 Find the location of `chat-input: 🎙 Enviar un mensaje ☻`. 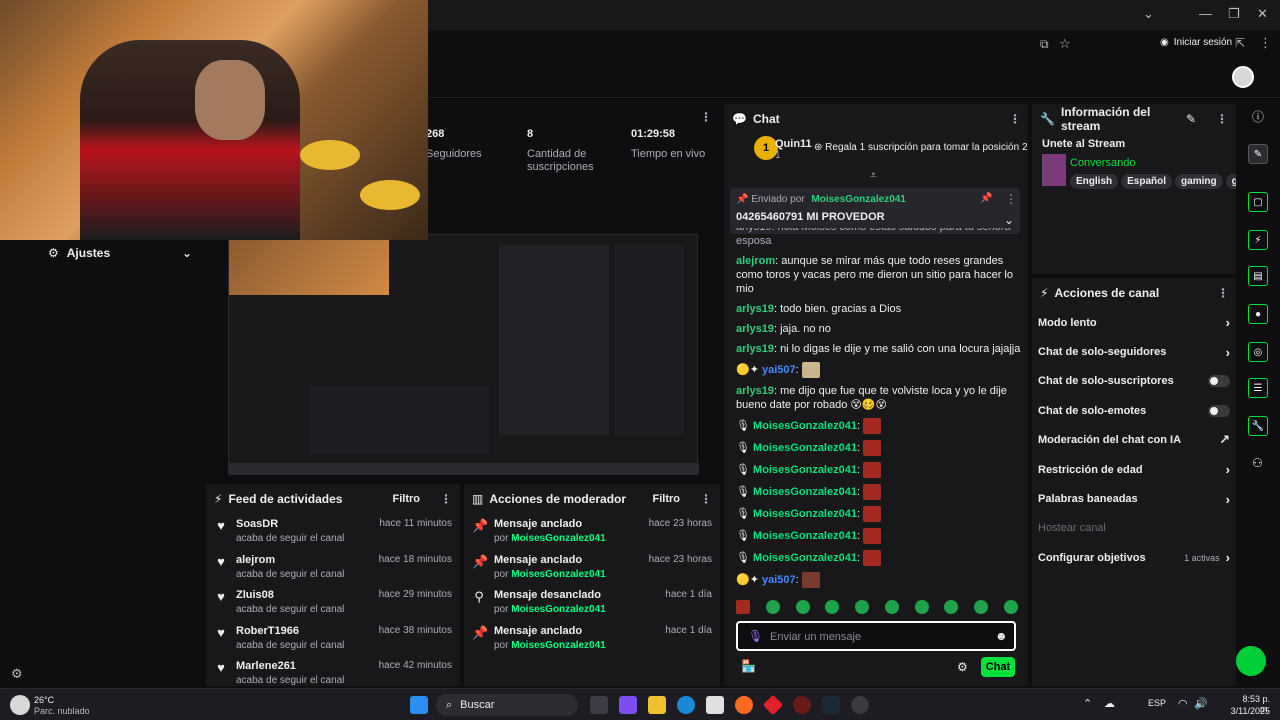

chat-input: 🎙 Enviar un mensaje ☻ is located at coordinates (876, 636).